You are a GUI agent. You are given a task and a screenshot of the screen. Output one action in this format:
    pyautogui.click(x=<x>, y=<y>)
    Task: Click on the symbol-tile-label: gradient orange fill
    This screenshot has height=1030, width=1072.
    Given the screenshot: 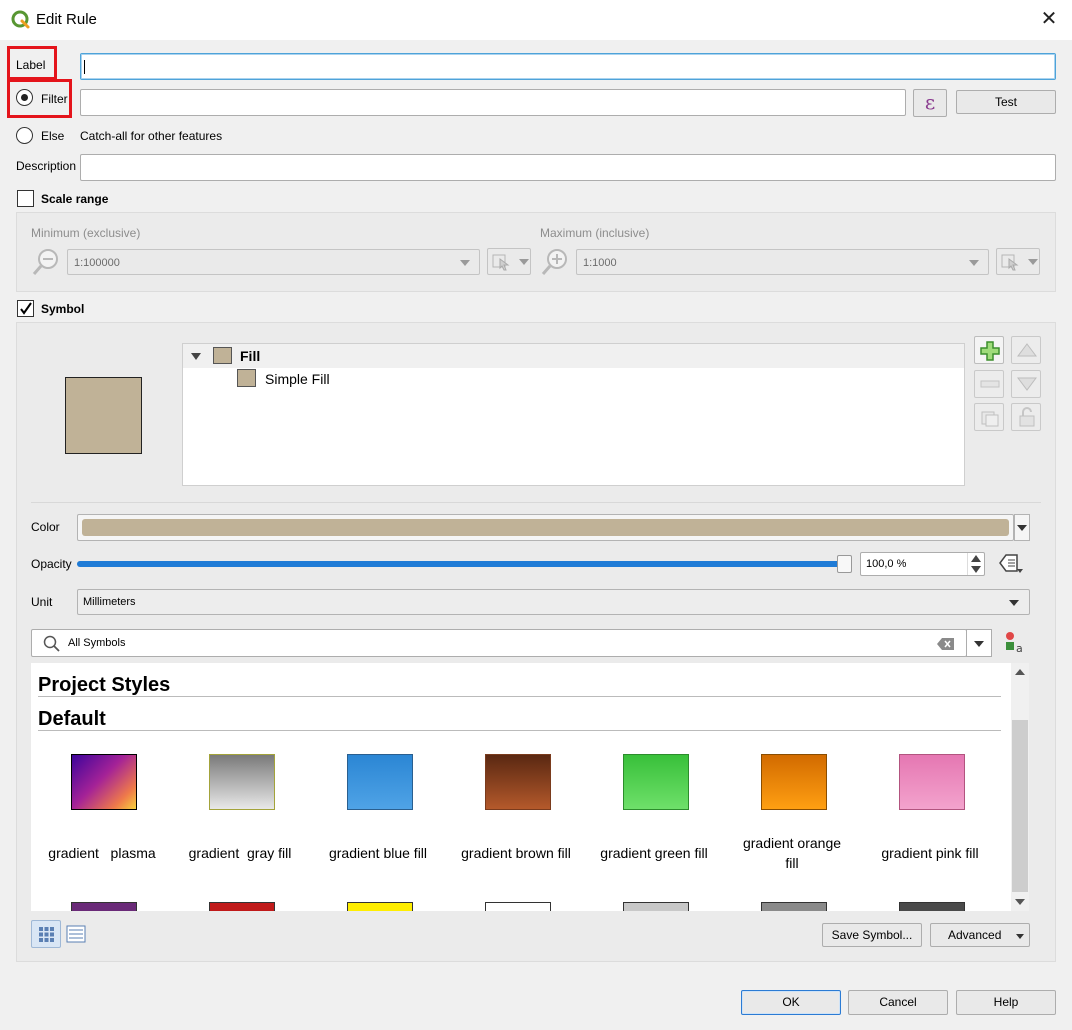 What is the action you would take?
    pyautogui.click(x=793, y=853)
    